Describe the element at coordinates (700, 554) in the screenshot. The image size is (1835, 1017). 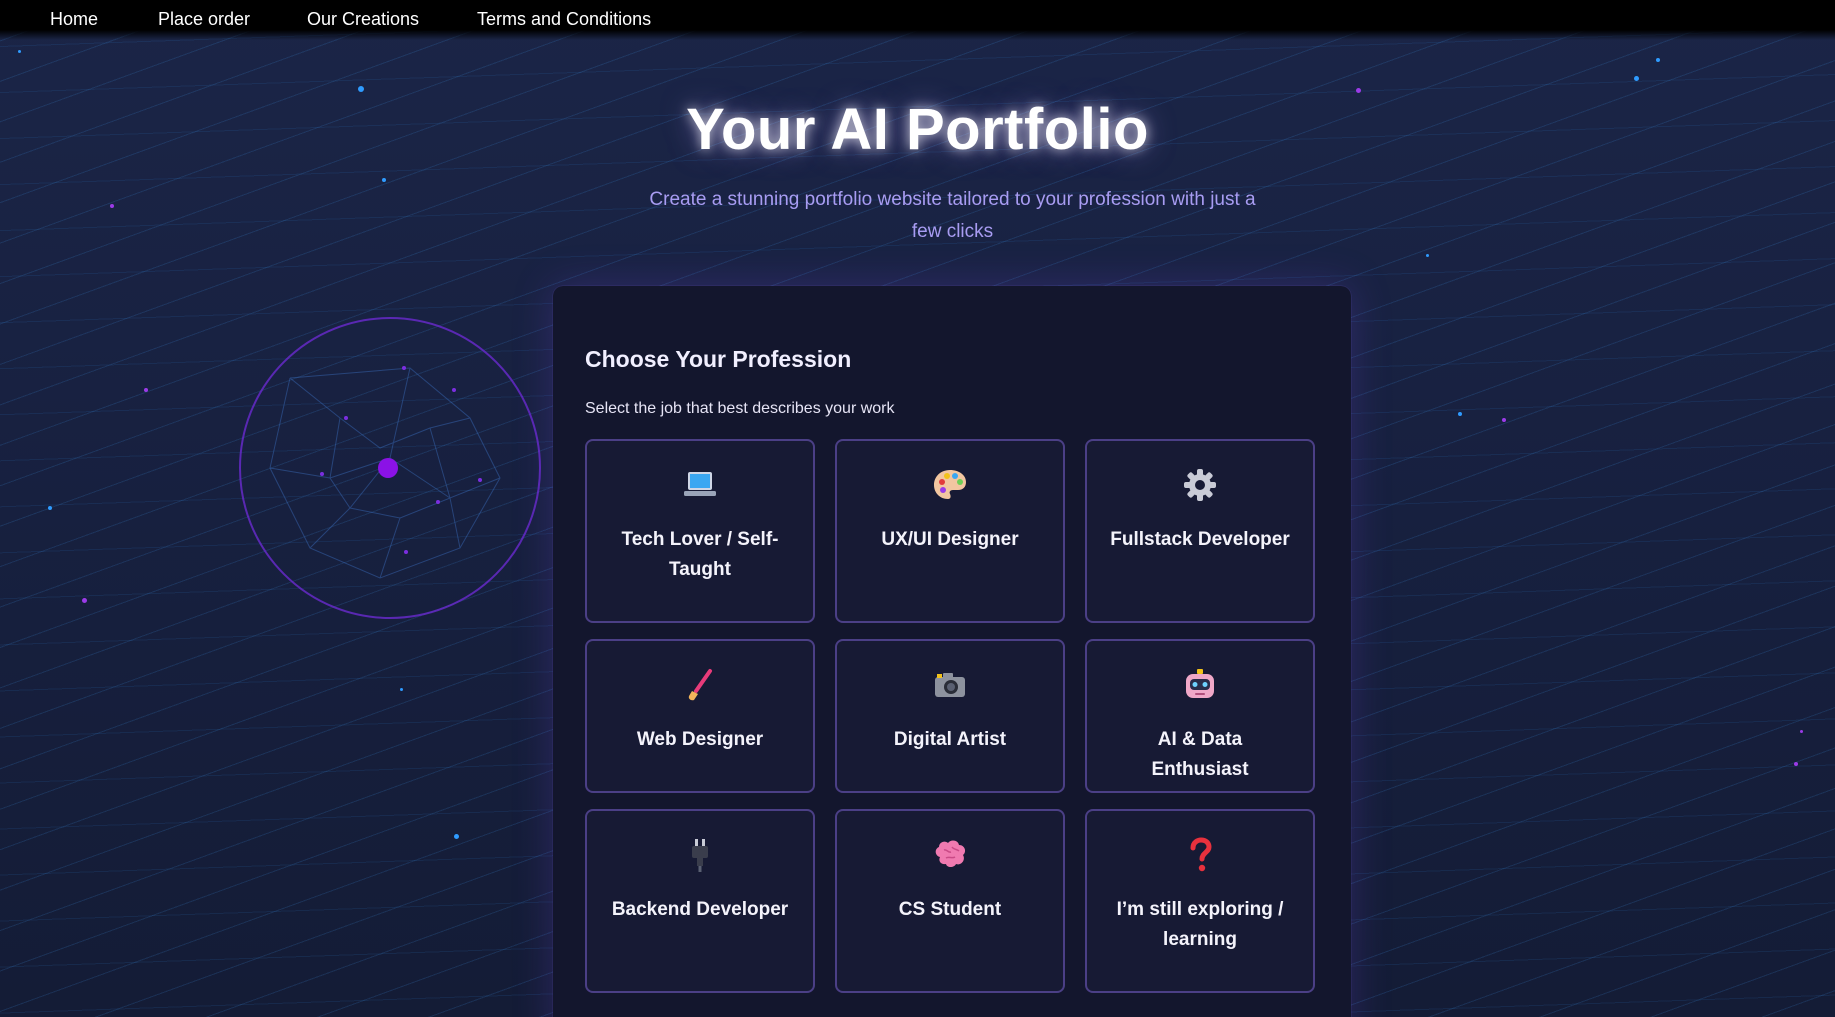
I see `profession-option-label: Tech Lover / Self-Taught` at that location.